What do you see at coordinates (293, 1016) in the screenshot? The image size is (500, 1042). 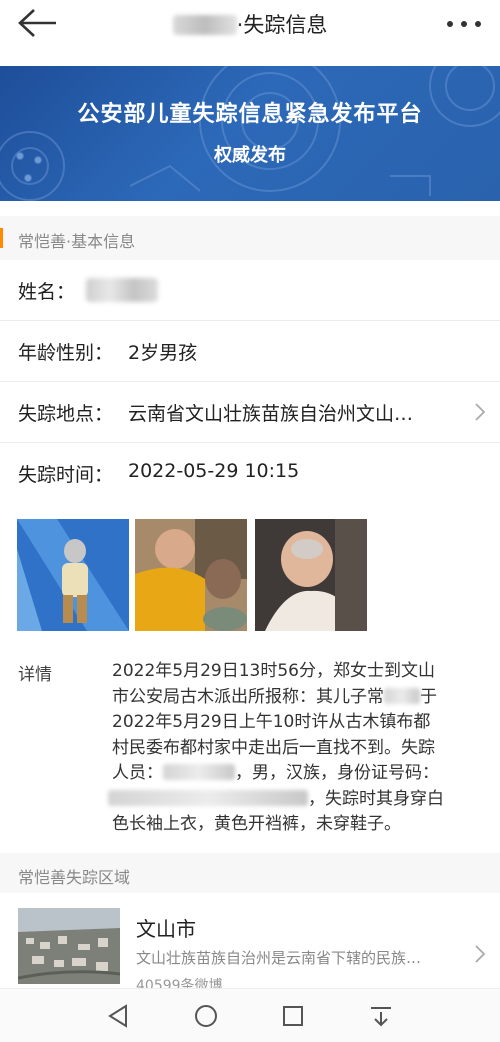 I see `square-recent-icon` at bounding box center [293, 1016].